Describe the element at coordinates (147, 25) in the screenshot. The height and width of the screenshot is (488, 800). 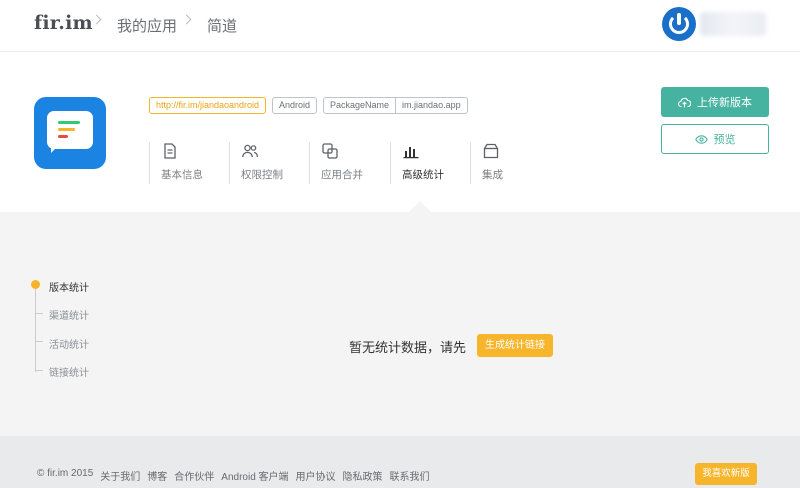
I see `breadcrumb-my-apps: 我的应用` at that location.